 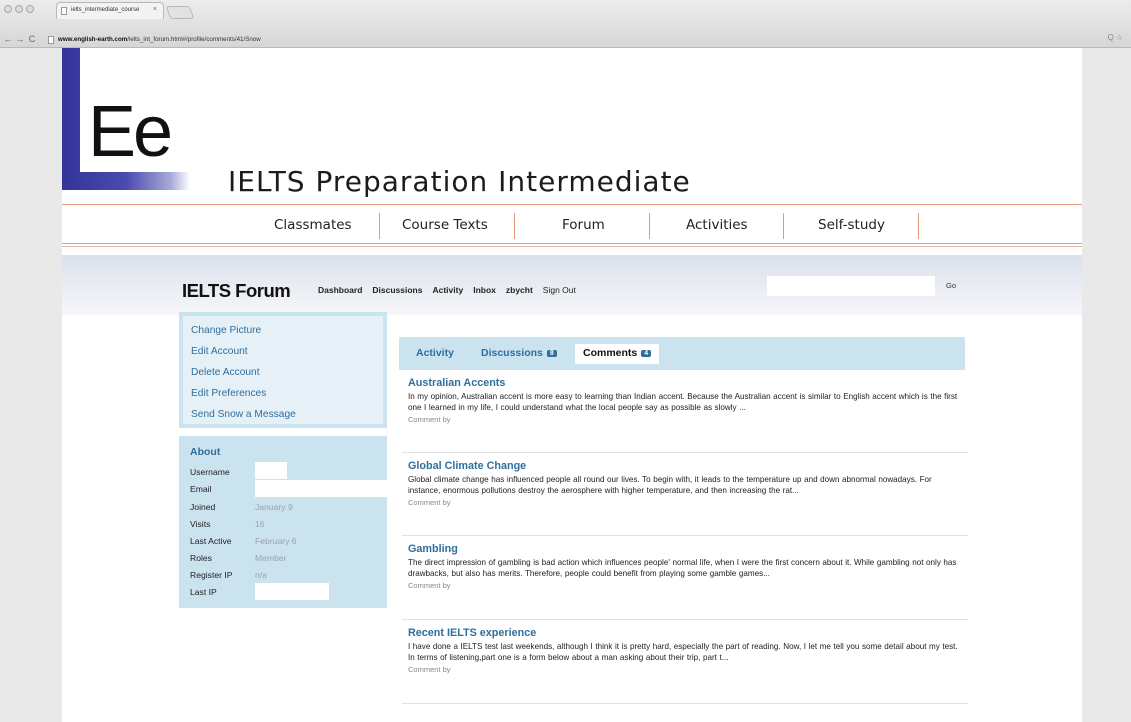 I want to click on nav-classmates: Classmates, so click(x=313, y=225).